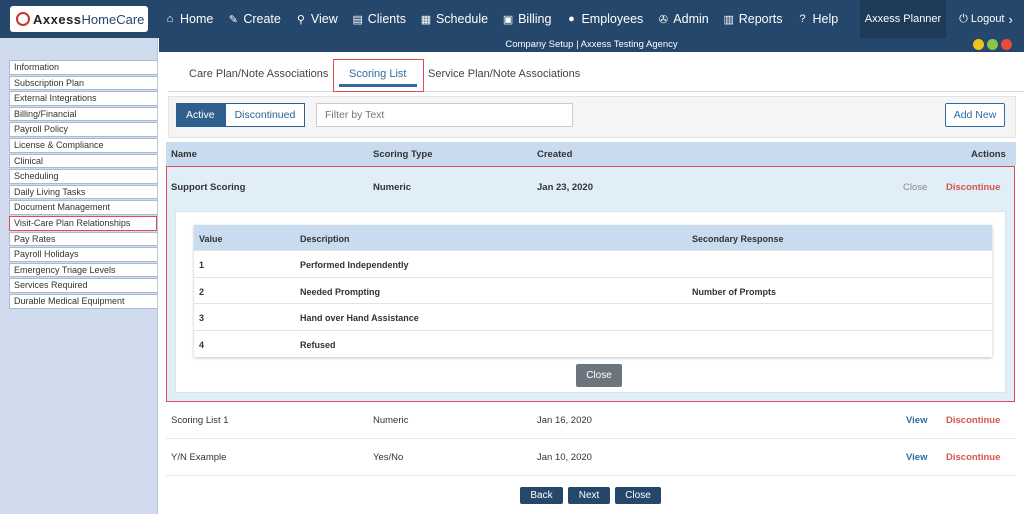 The height and width of the screenshot is (514, 1024). I want to click on next-button: Next, so click(589, 495).